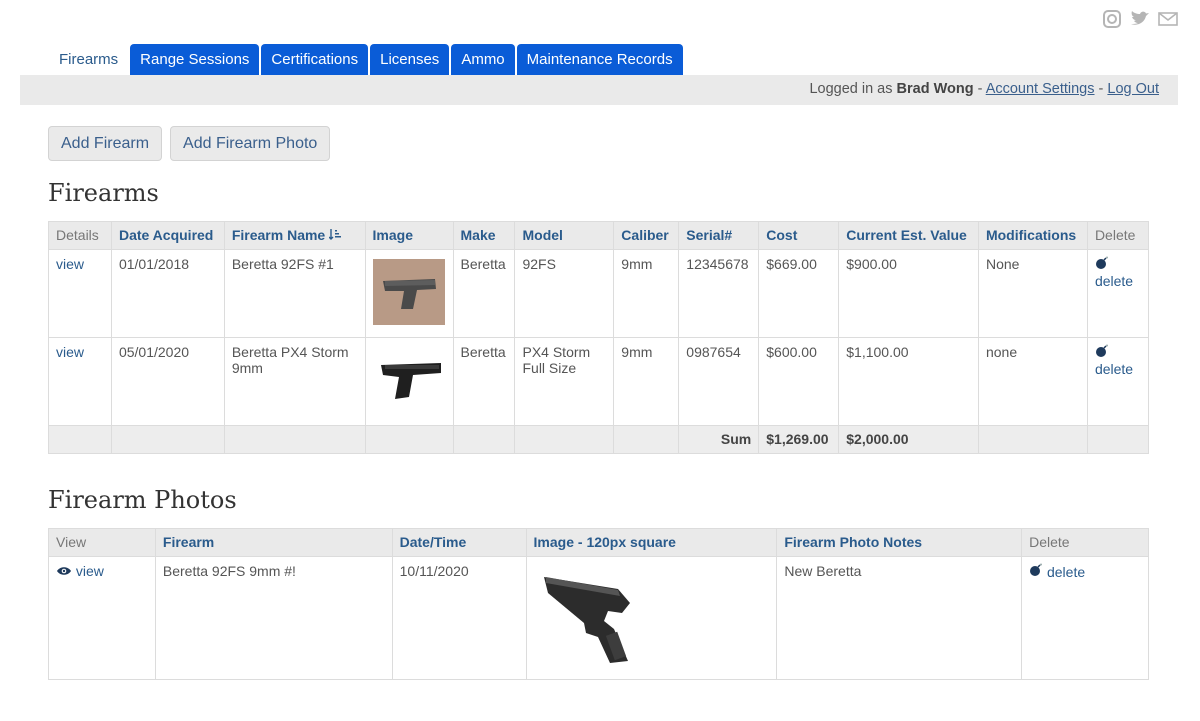 Image resolution: width=1200 pixels, height=721 pixels. What do you see at coordinates (484, 235) in the screenshot?
I see `col-make: Make` at bounding box center [484, 235].